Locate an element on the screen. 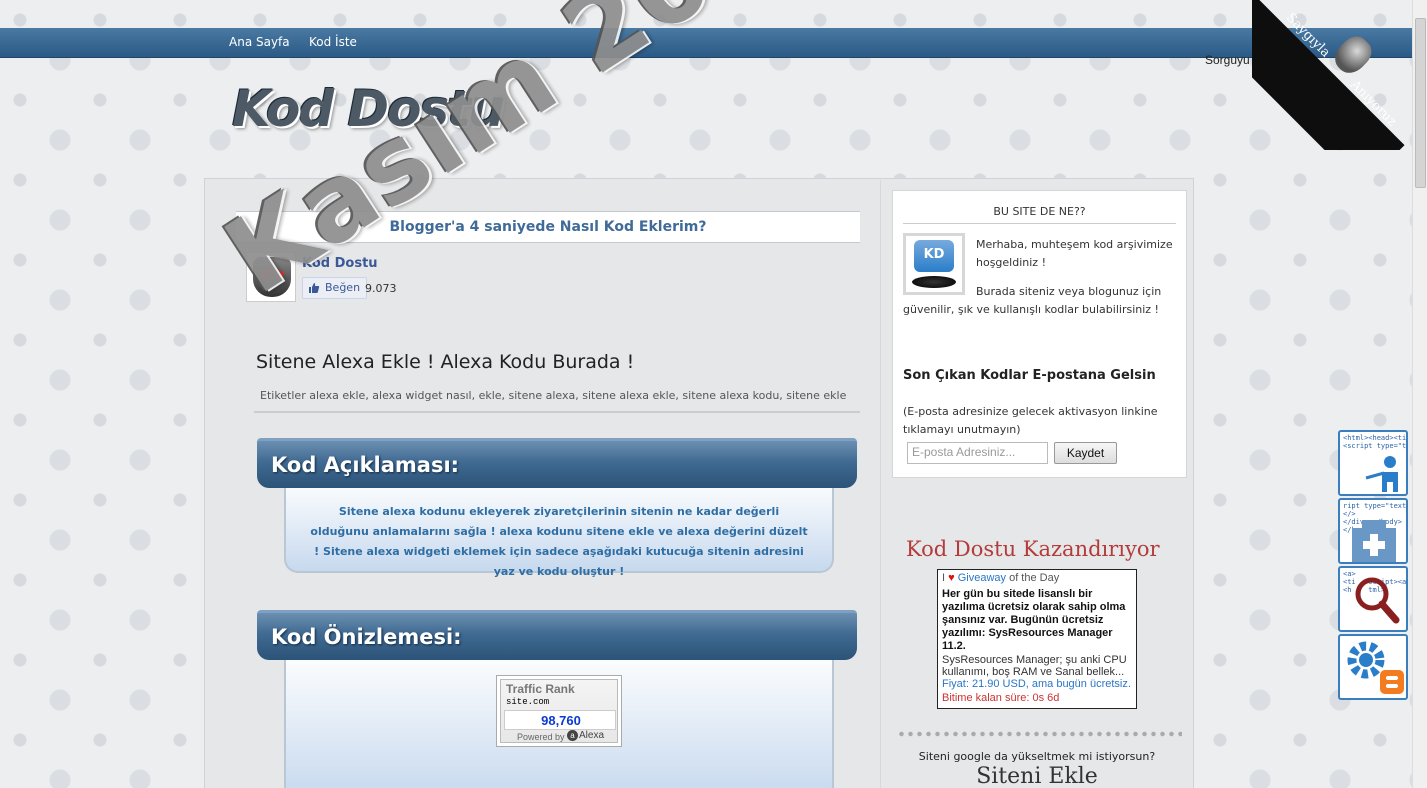 Image resolution: width=1427 pixels, height=788 pixels. thumbs-up-icon is located at coordinates (314, 288).